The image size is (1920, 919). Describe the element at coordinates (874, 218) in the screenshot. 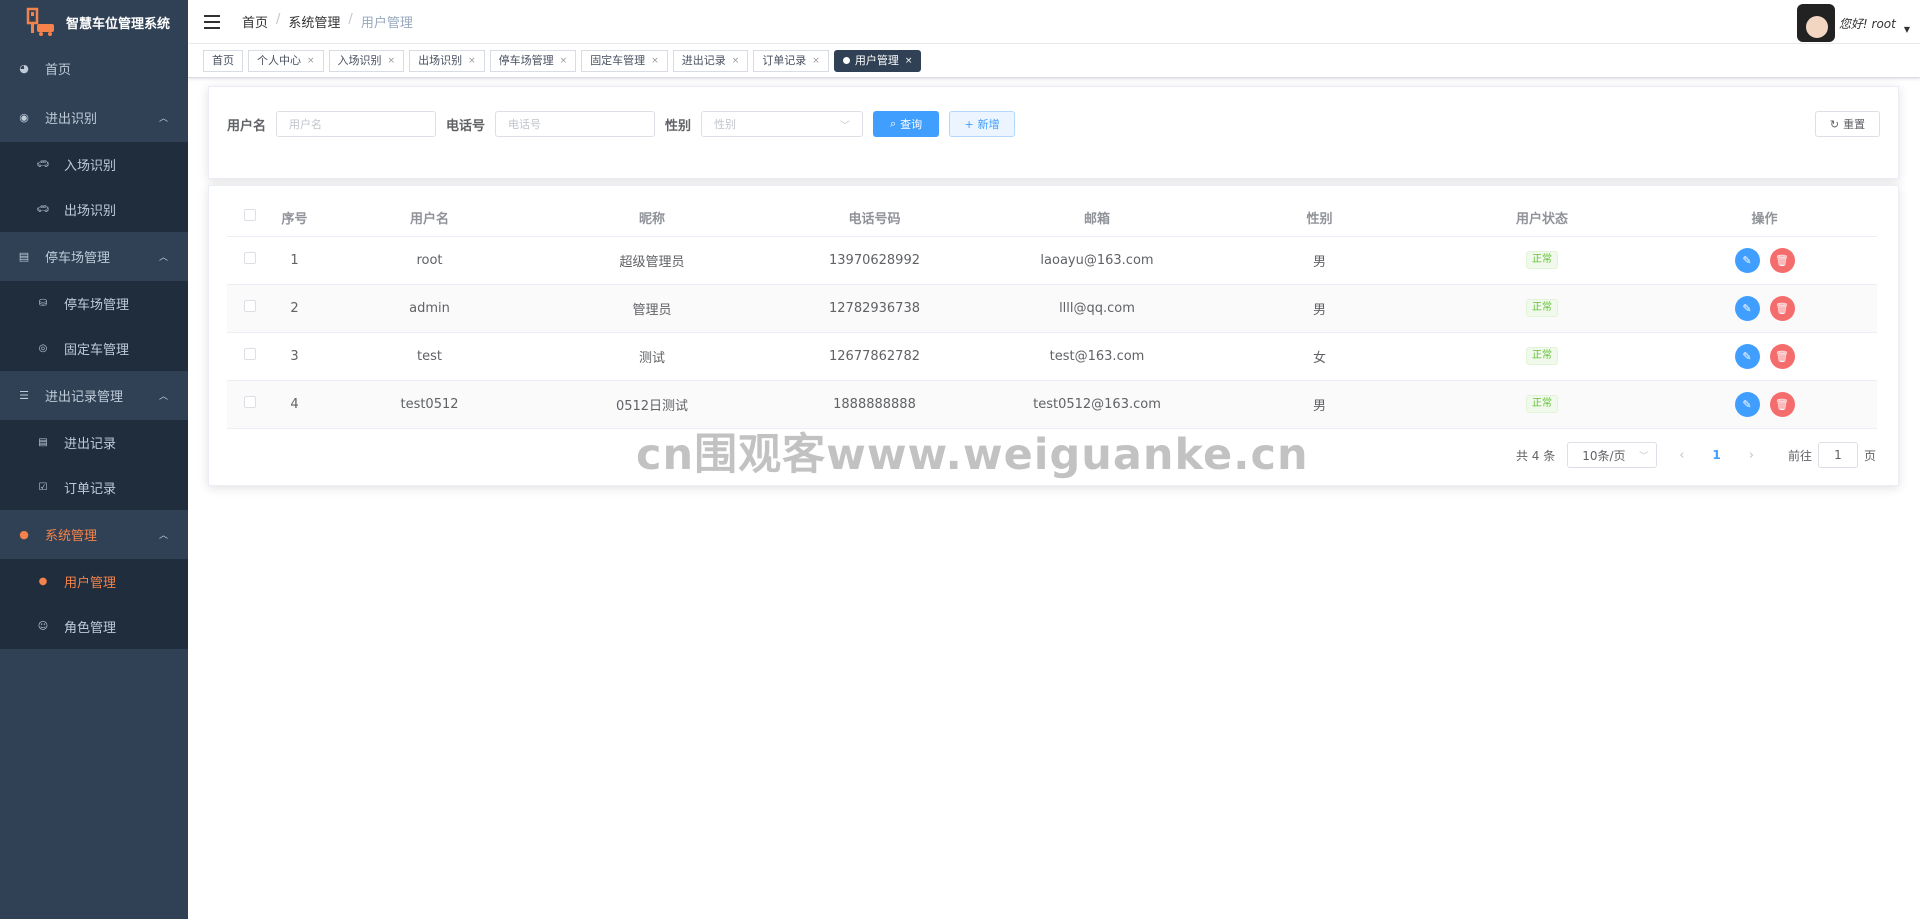

I see `column-header: 电话号码` at that location.